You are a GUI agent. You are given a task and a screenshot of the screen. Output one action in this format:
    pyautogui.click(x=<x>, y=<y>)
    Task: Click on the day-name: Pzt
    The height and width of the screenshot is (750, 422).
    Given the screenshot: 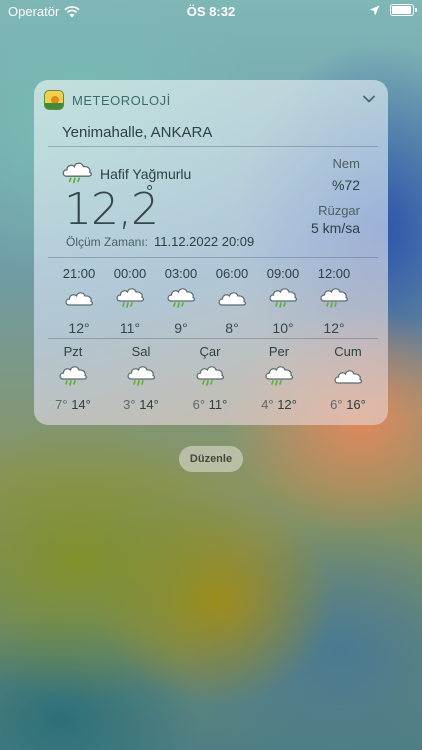 What is the action you would take?
    pyautogui.click(x=73, y=351)
    